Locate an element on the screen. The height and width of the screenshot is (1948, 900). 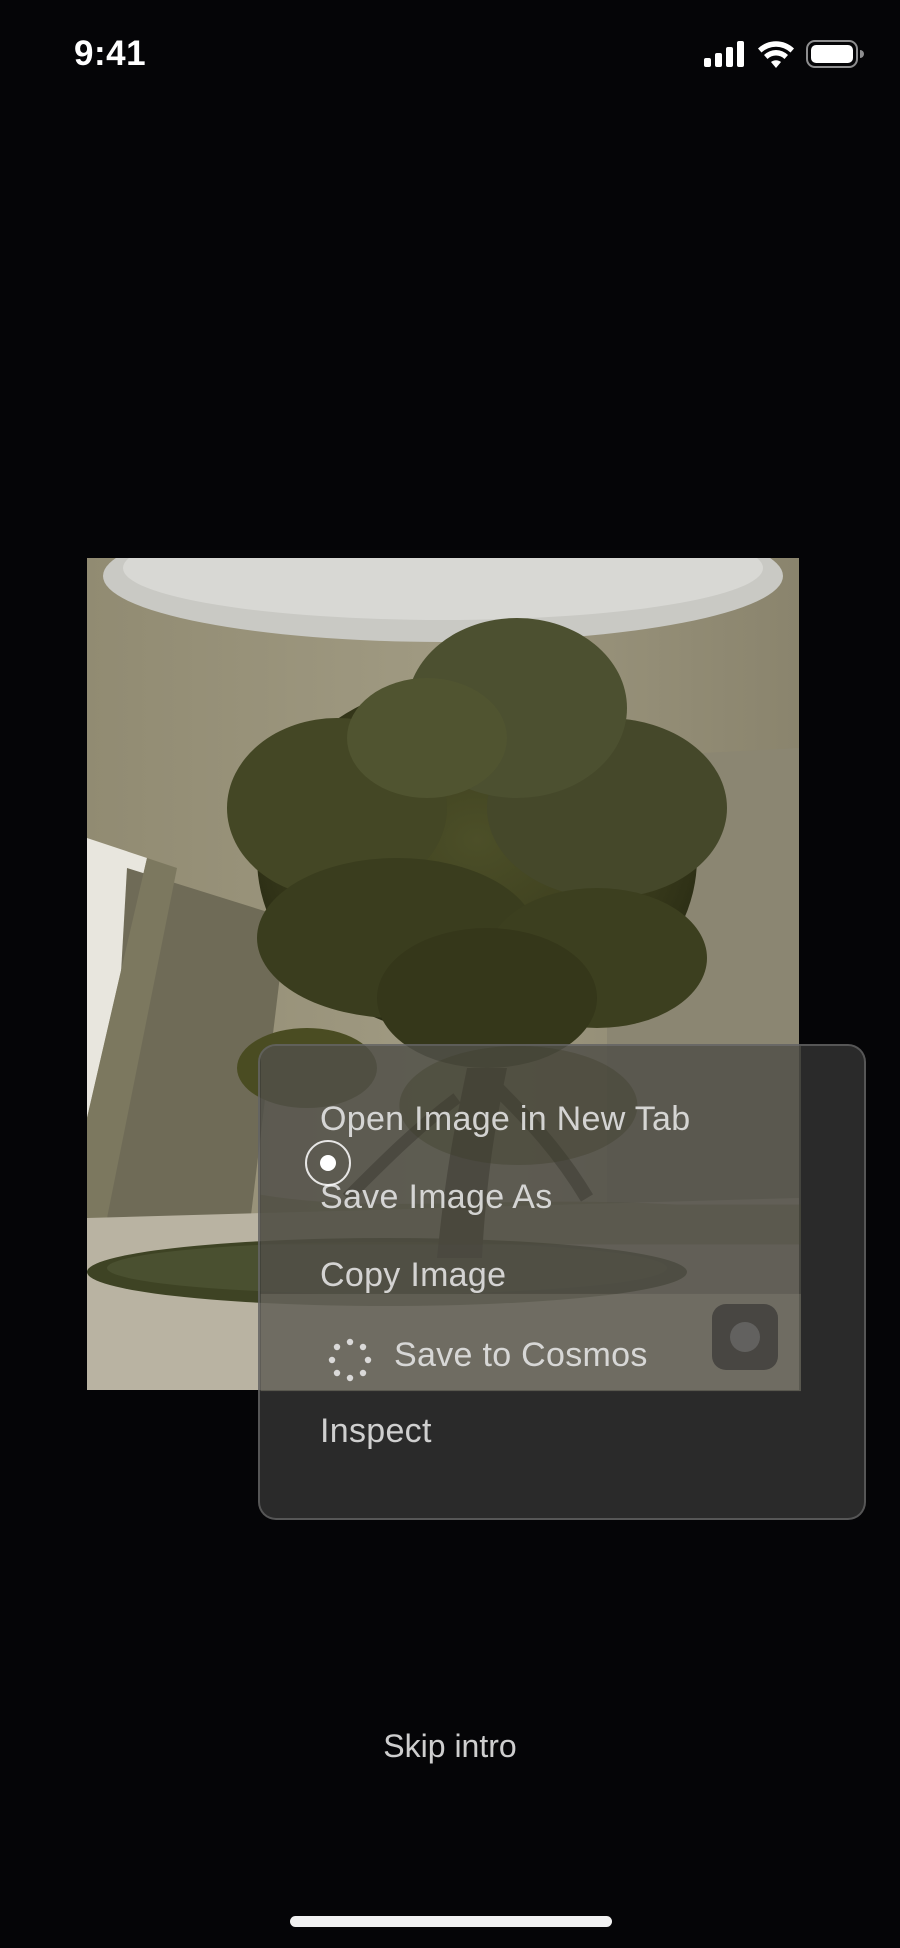
menu-item-save-image-as: Save Image As is located at coordinates (436, 1197).